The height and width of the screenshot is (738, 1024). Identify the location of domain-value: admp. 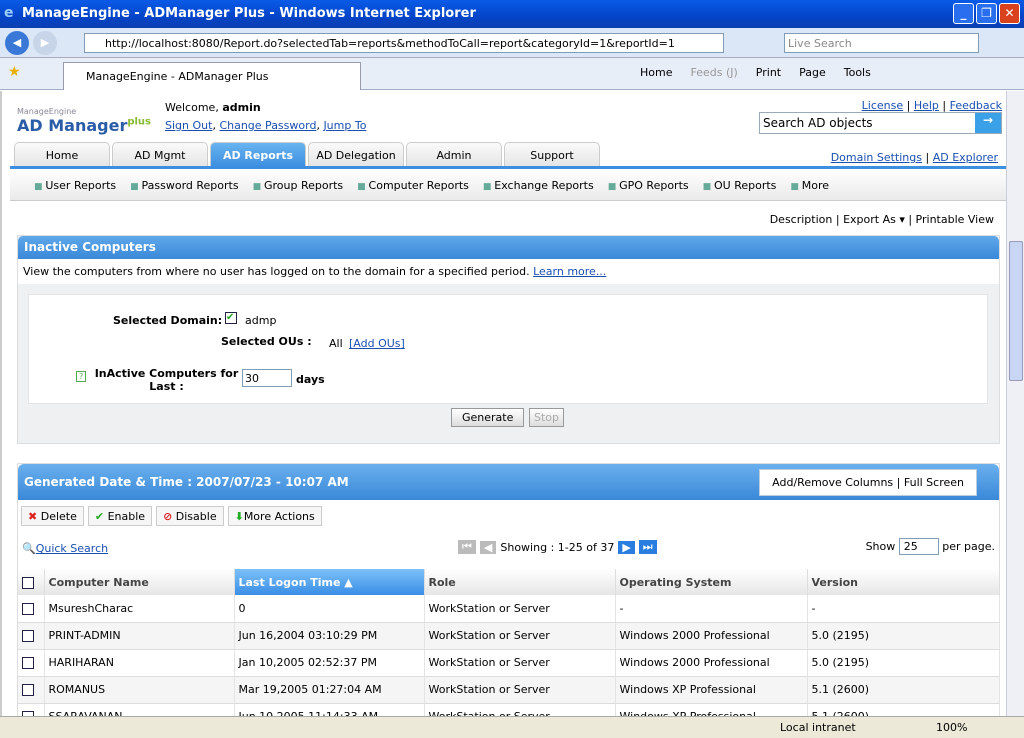
(261, 320).